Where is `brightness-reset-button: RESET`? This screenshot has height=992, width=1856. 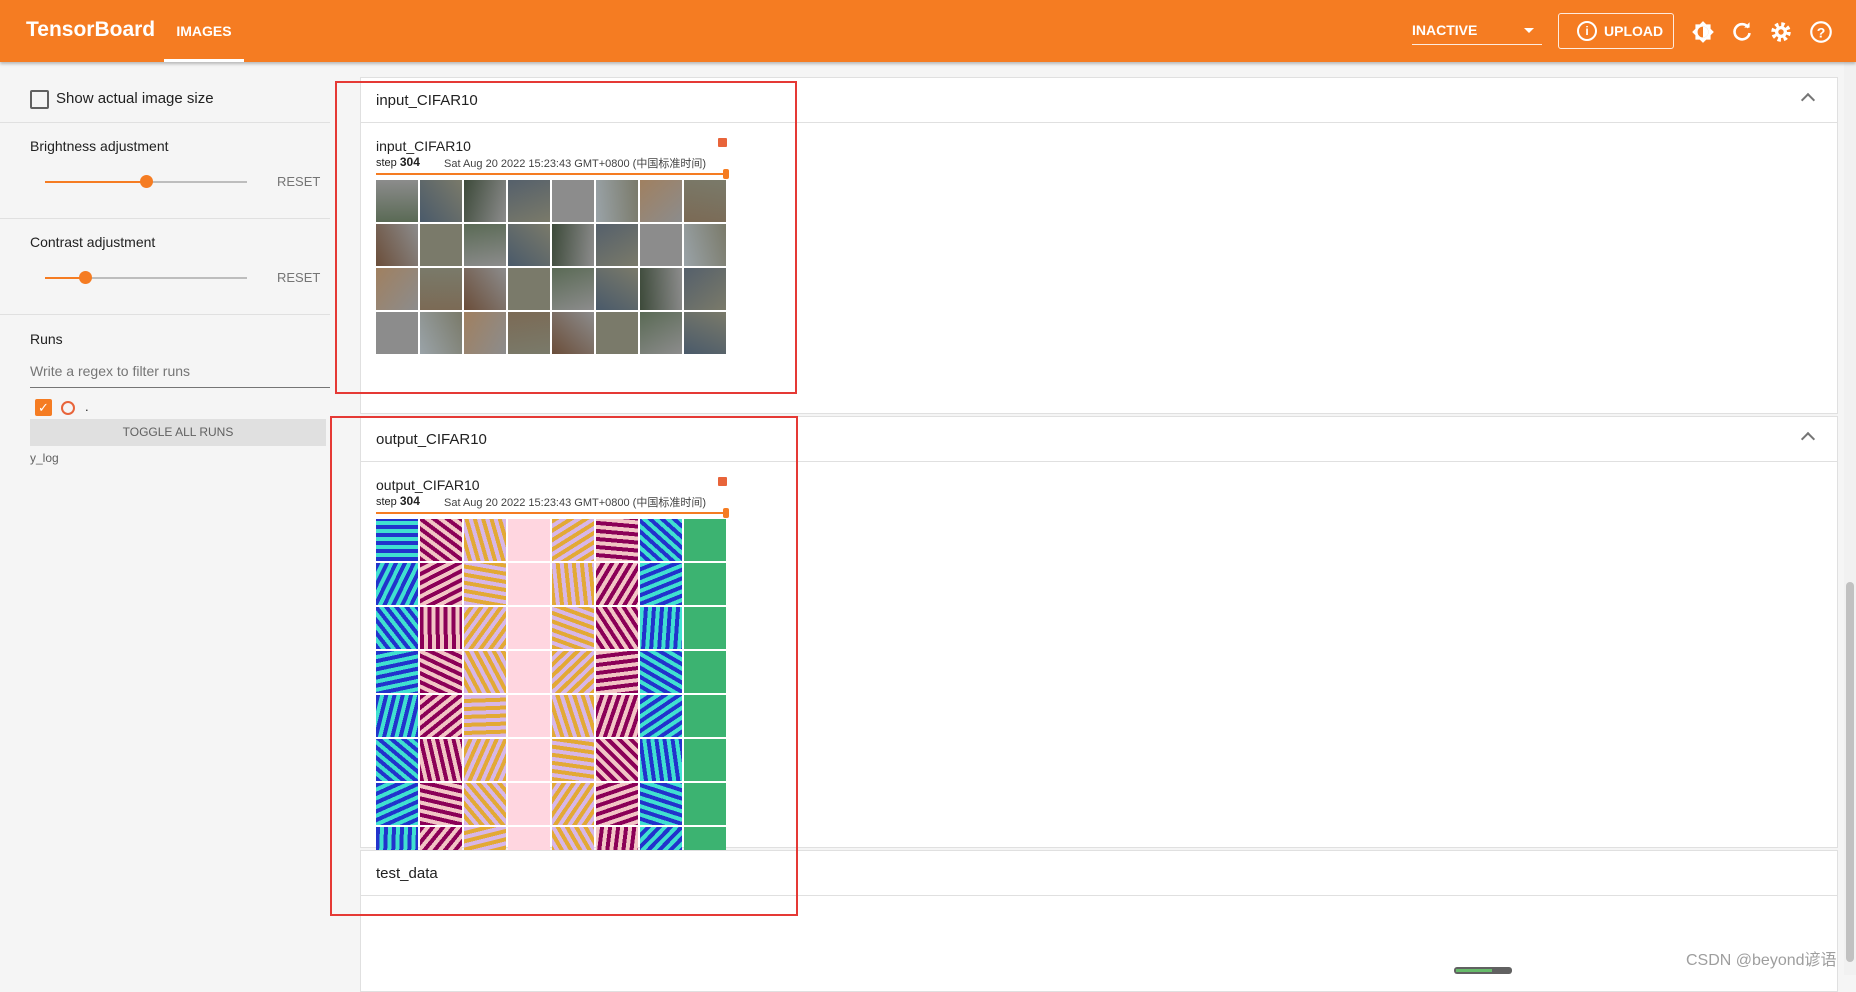
brightness-reset-button: RESET is located at coordinates (298, 181).